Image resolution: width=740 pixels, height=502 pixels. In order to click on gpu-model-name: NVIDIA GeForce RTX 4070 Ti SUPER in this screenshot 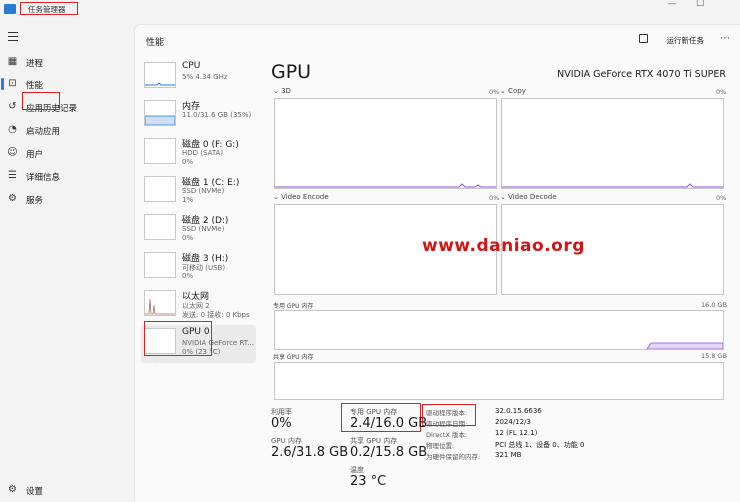, I will do `click(641, 74)`.